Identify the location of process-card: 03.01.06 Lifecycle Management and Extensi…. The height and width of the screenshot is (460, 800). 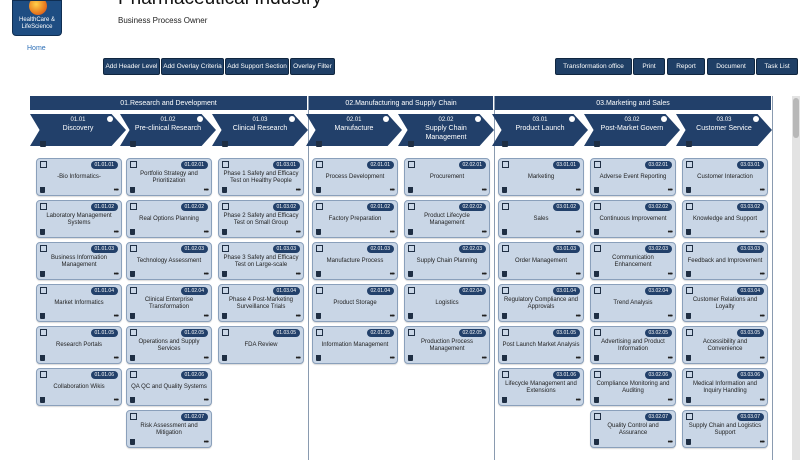
(541, 387).